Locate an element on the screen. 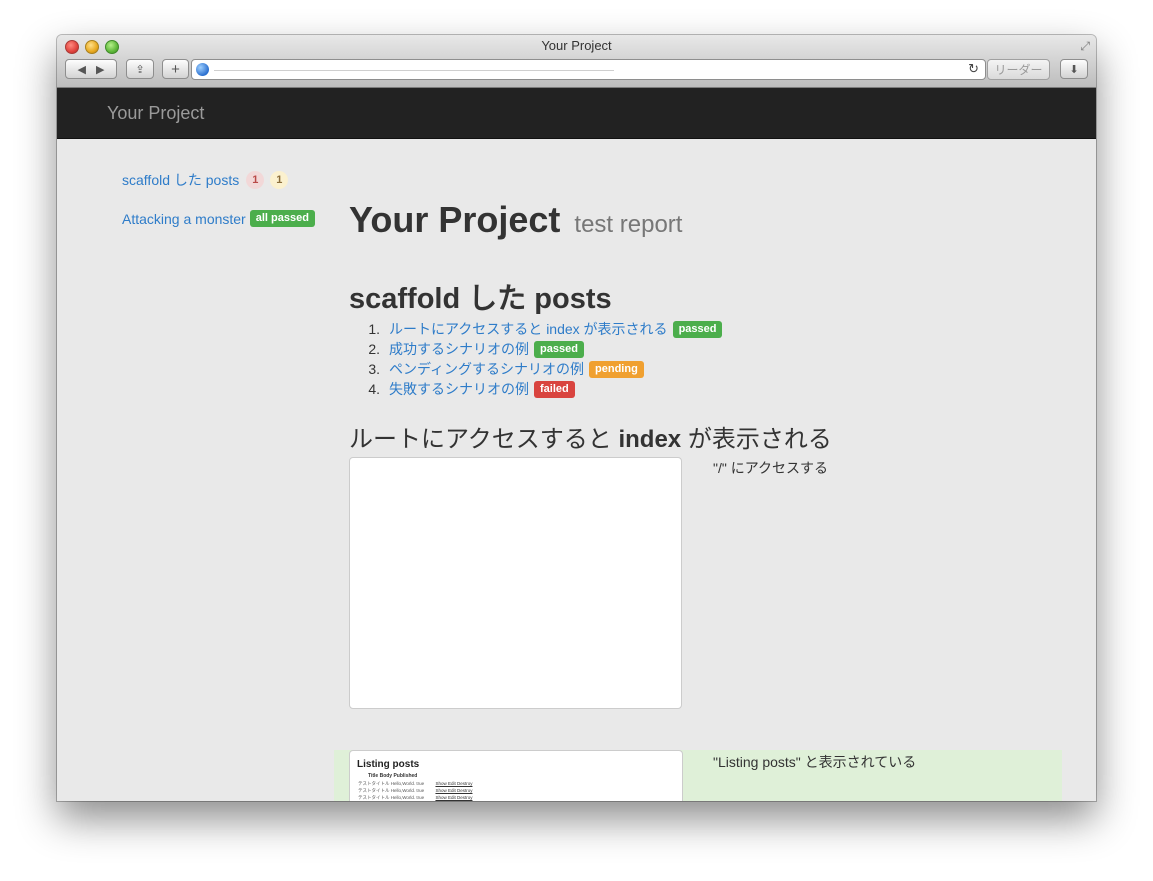 The width and height of the screenshot is (1153, 881). back-arrow-icon: ◀ is located at coordinates (82, 69).